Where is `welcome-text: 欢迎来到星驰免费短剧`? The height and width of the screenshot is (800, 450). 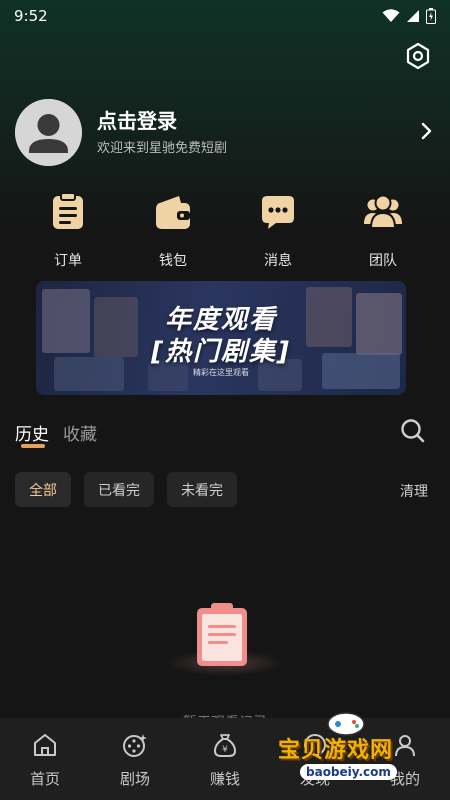 welcome-text: 欢迎来到星驰免费短剧 is located at coordinates (162, 148).